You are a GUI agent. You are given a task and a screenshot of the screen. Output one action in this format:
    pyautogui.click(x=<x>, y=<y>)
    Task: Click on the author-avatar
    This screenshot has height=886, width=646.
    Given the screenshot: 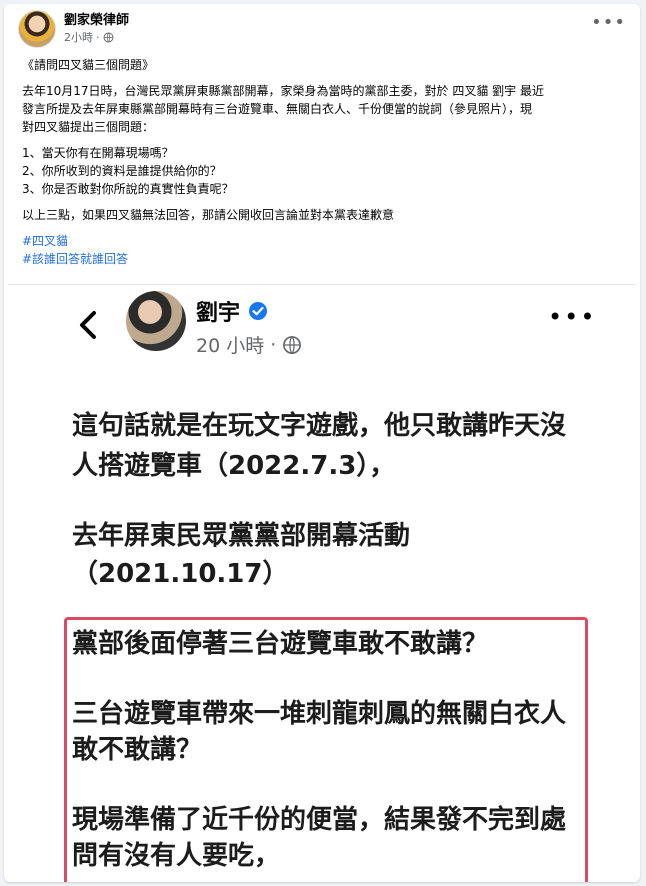 What is the action you would take?
    pyautogui.click(x=37, y=29)
    